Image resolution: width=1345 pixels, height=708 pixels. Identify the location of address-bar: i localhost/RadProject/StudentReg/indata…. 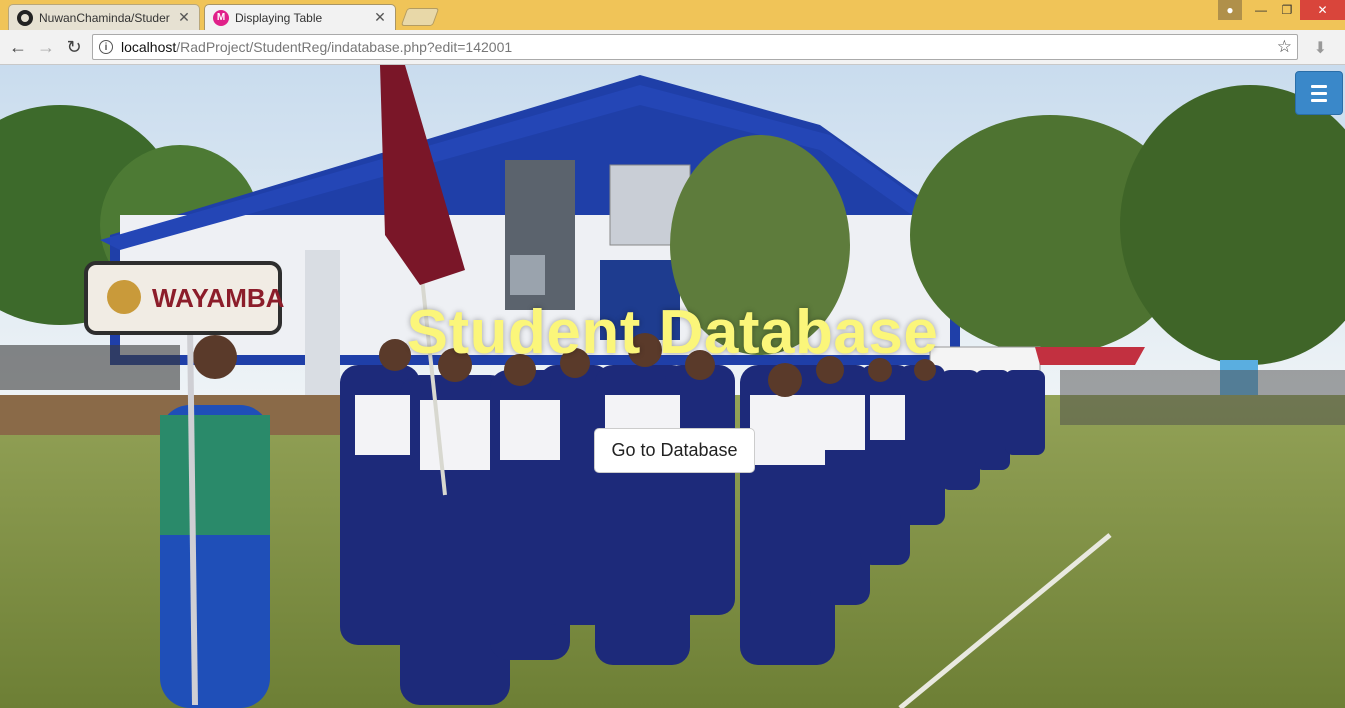
(695, 47).